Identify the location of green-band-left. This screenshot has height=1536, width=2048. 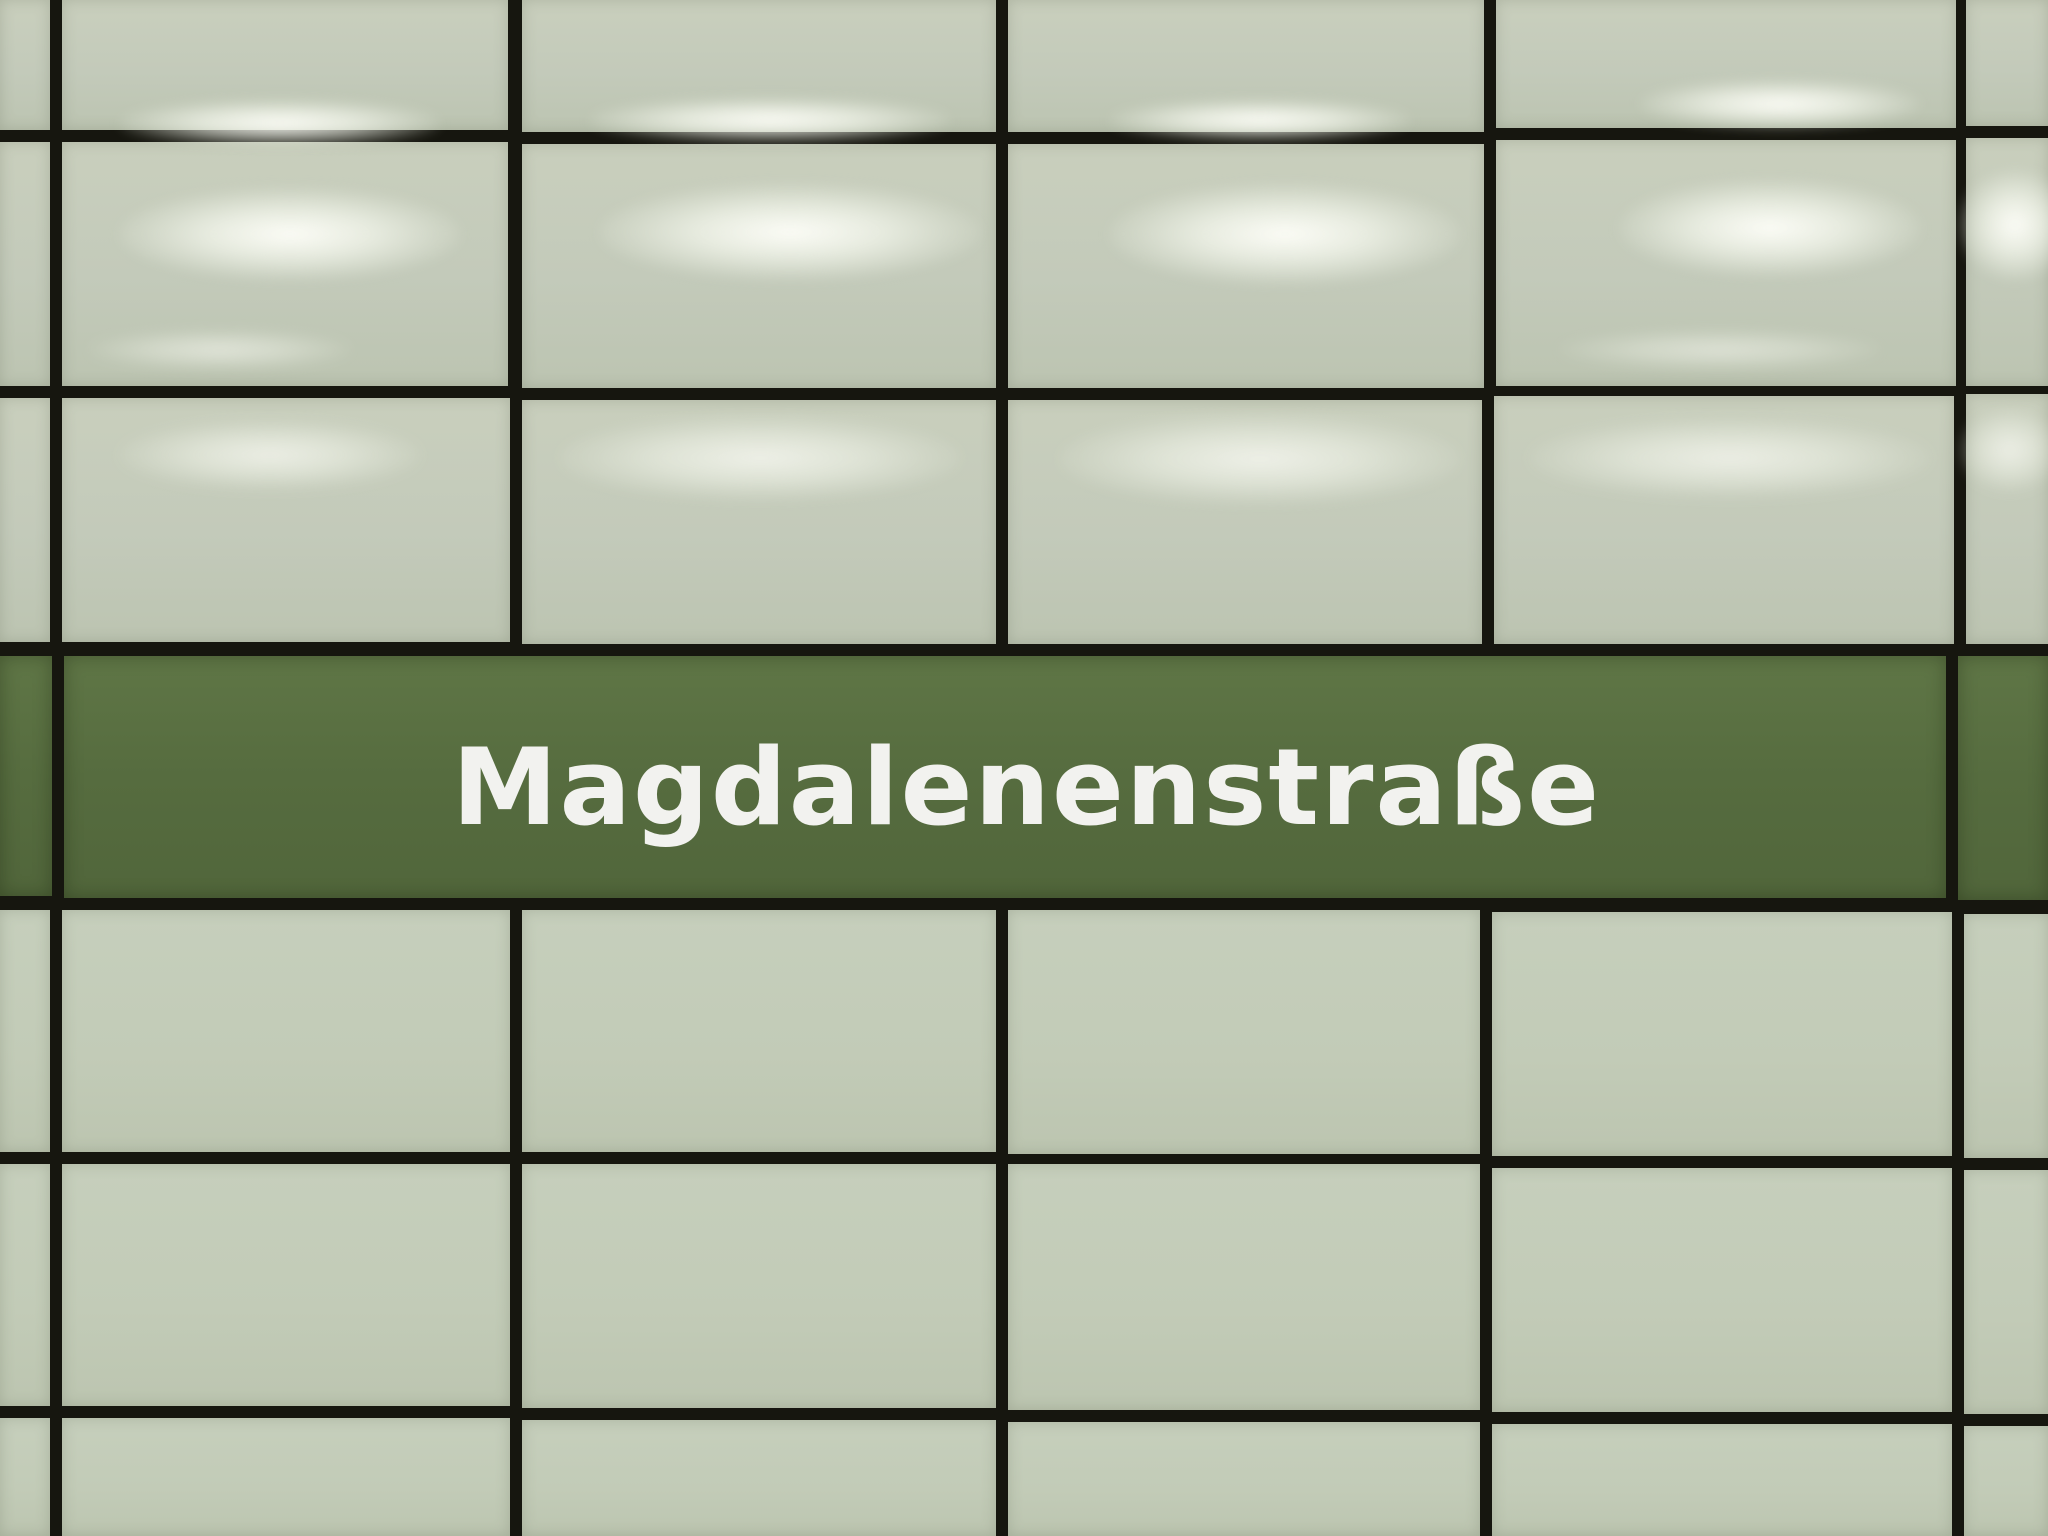
(26, 776).